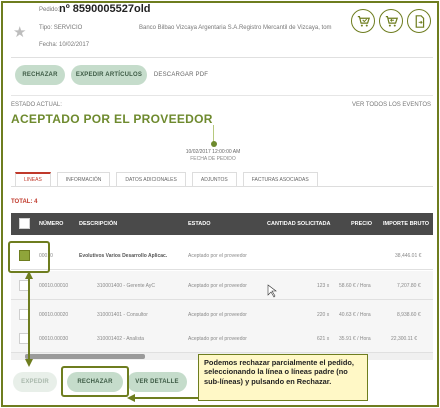 The image size is (440, 408). What do you see at coordinates (409, 286) in the screenshot?
I see `cell-importe: 7,207.80 €` at bounding box center [409, 286].